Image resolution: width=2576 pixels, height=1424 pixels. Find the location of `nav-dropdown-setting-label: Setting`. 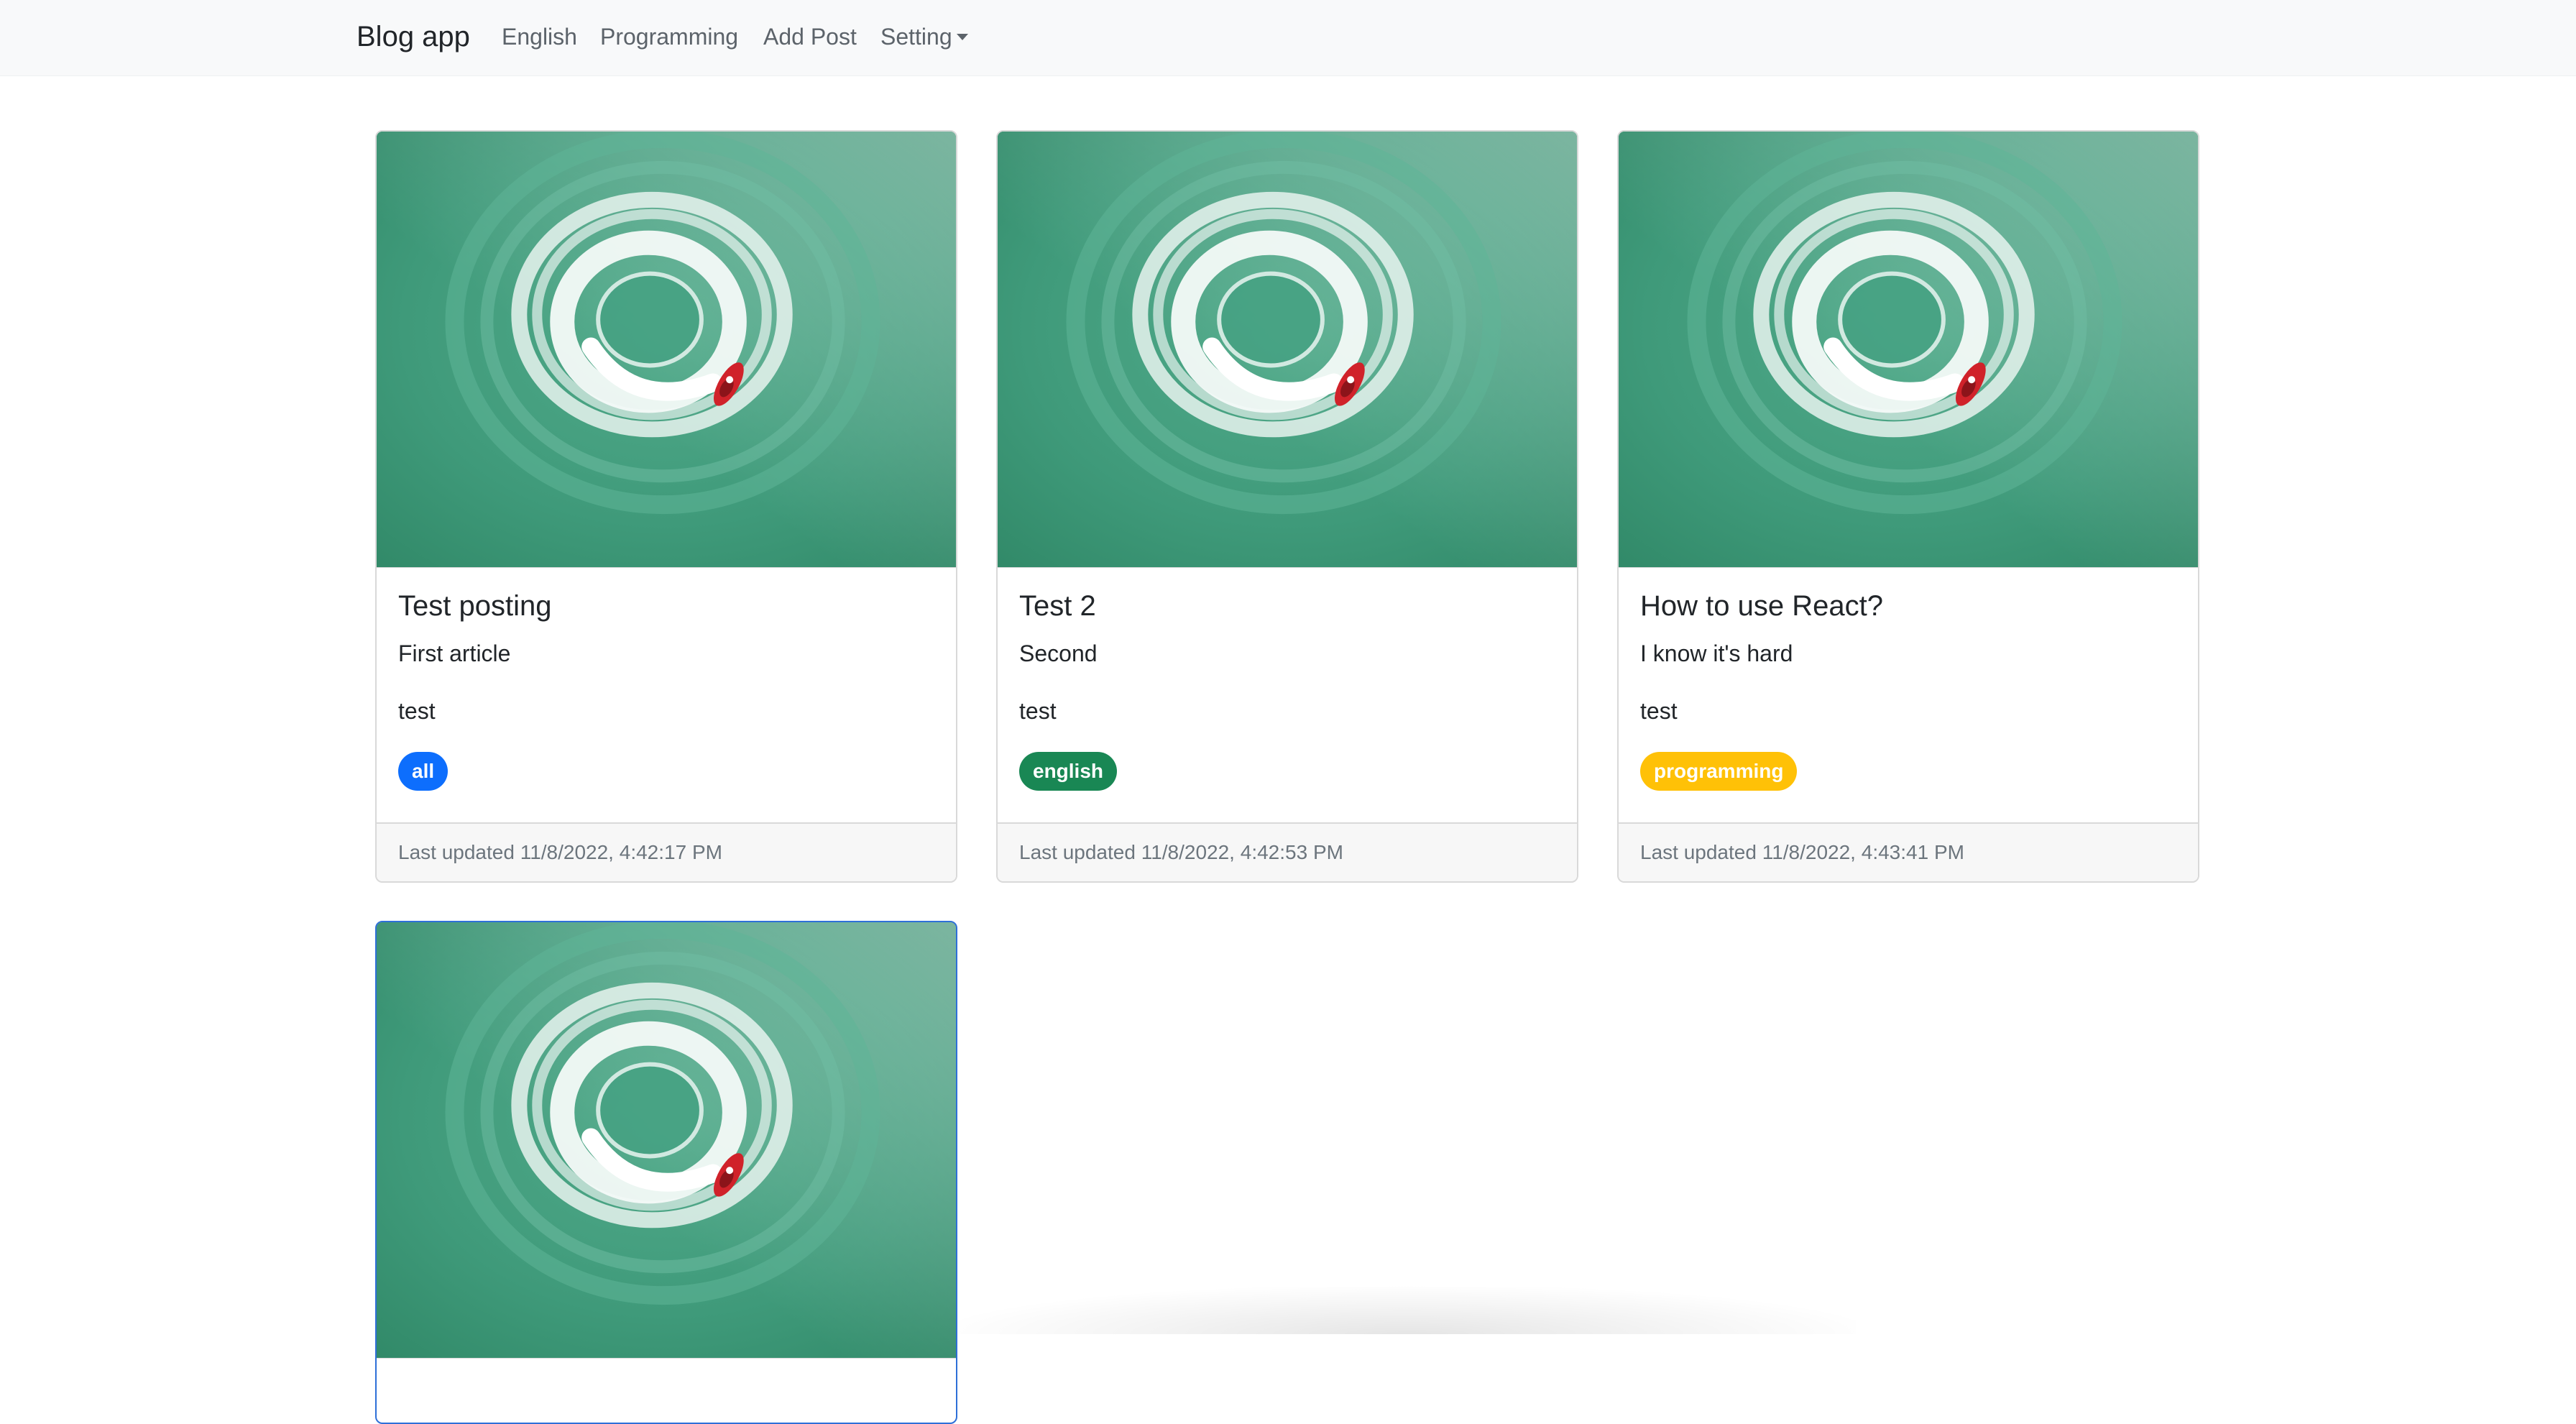

nav-dropdown-setting-label: Setting is located at coordinates (916, 37).